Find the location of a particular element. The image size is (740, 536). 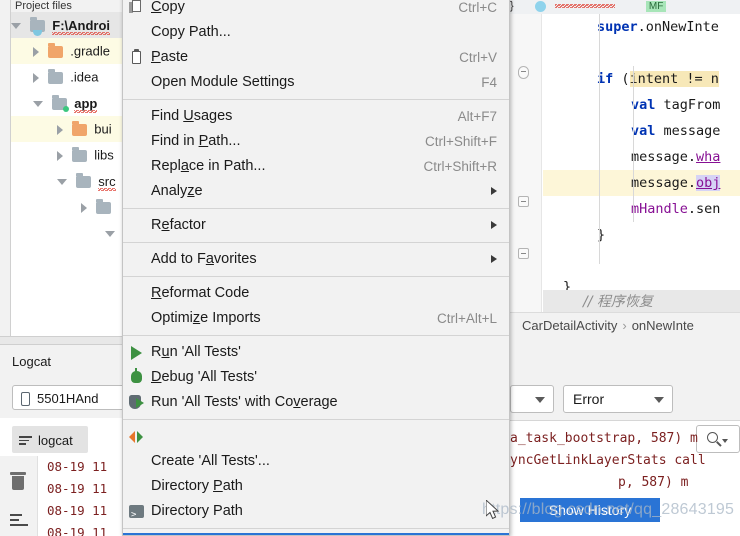

code-line: if (intent != n is located at coordinates (641, 79).